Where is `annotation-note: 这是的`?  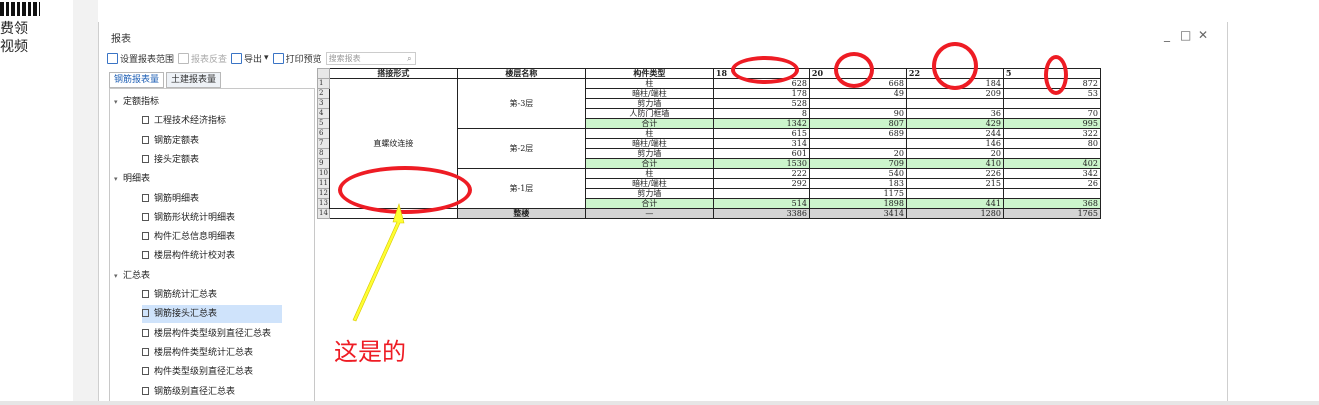
annotation-note: 这是的 is located at coordinates (370, 352).